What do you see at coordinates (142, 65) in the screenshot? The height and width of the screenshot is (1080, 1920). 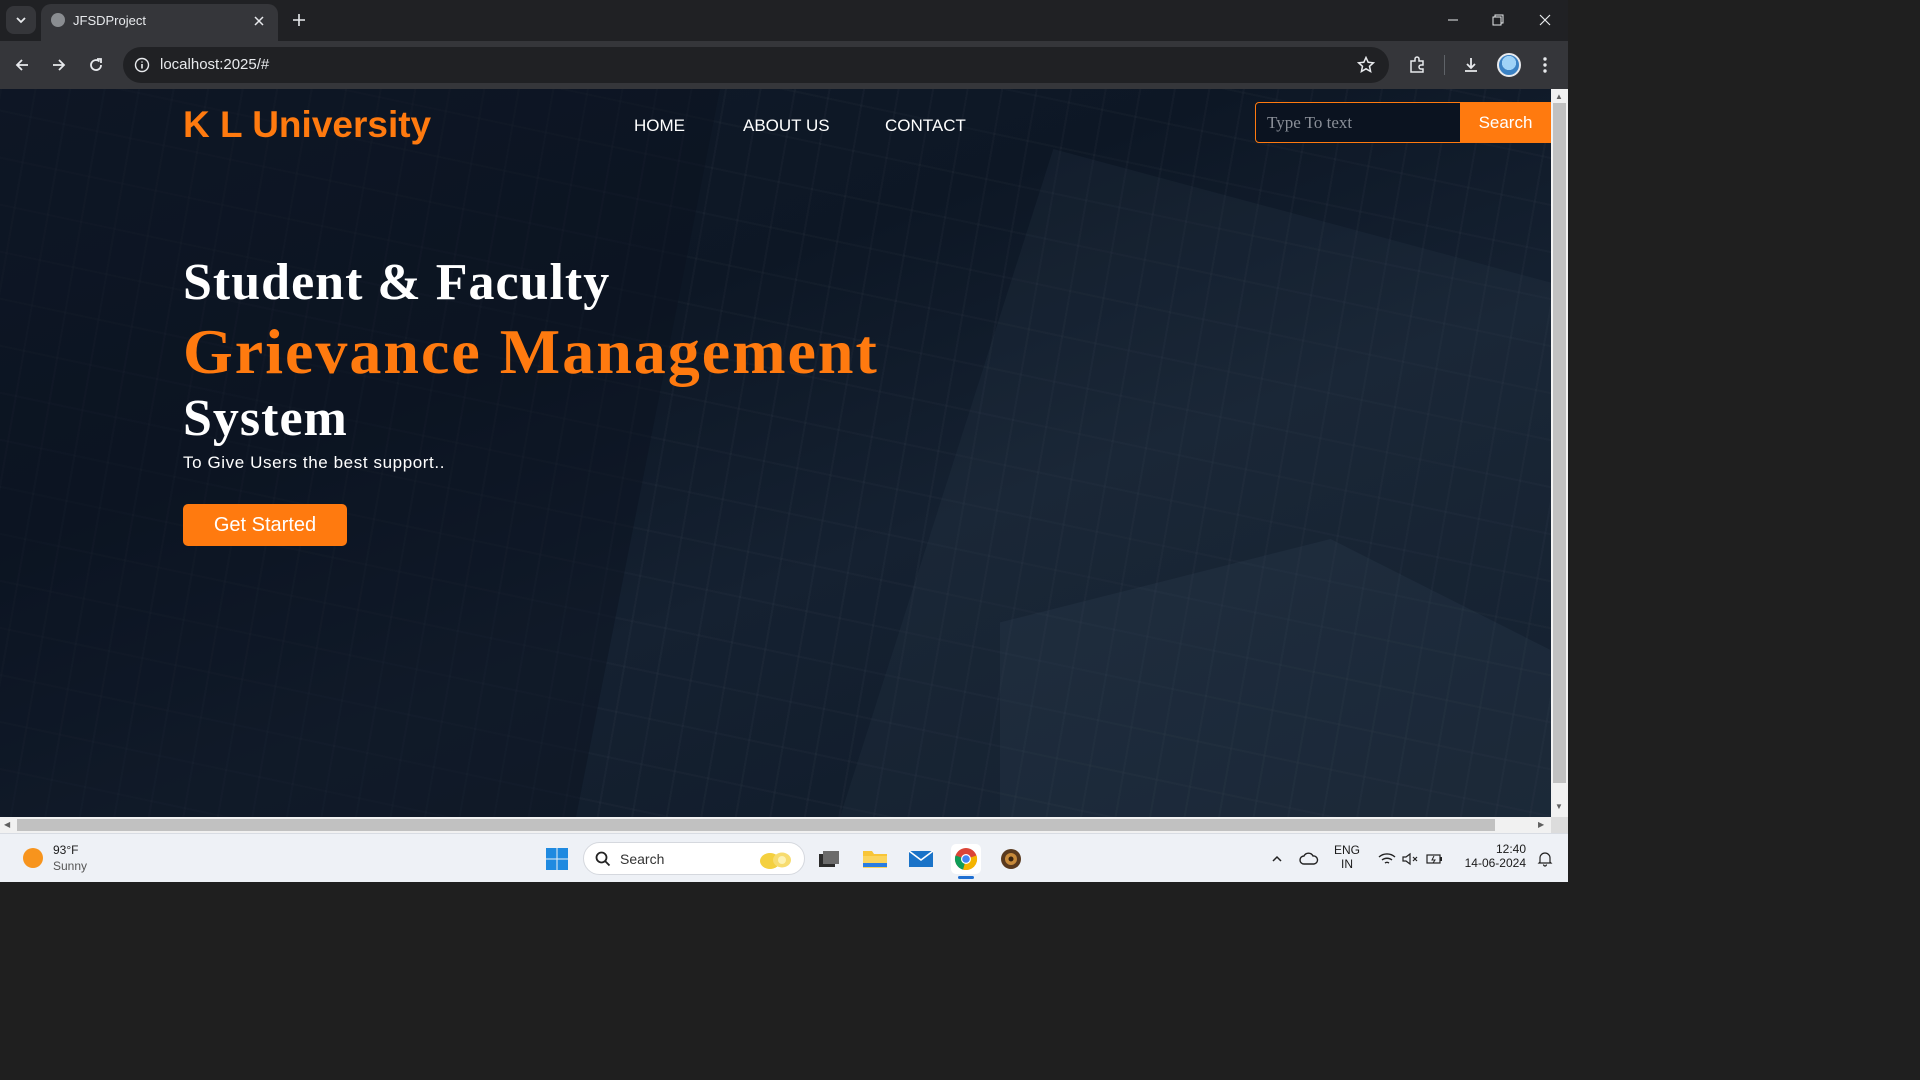 I see `site-info-icon` at bounding box center [142, 65].